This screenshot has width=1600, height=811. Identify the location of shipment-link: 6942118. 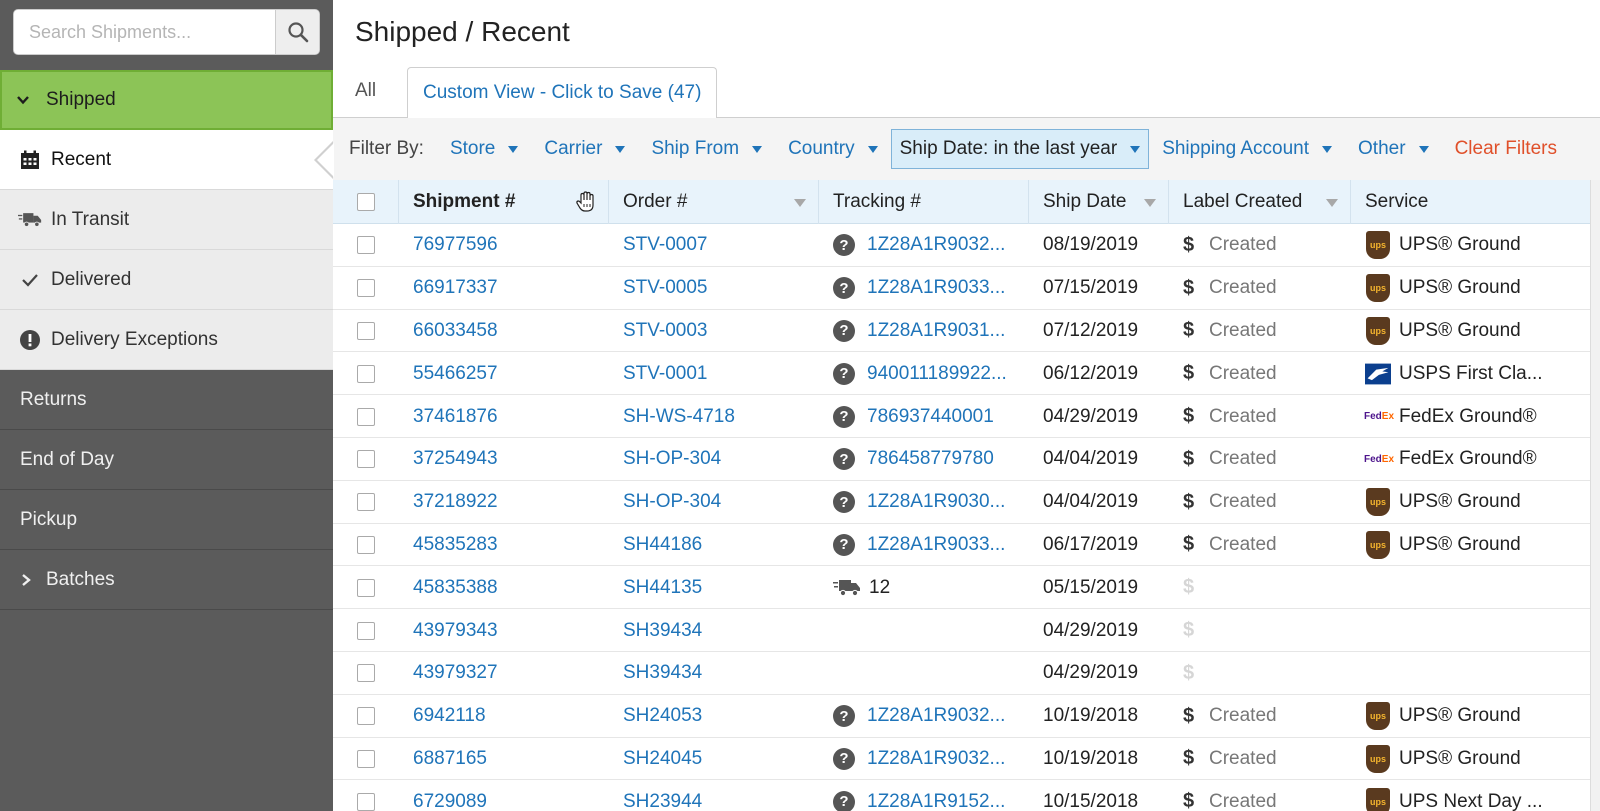
(449, 716).